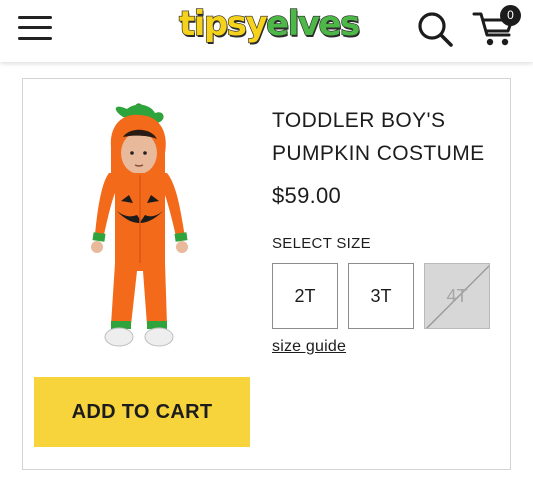  What do you see at coordinates (307, 195) in the screenshot?
I see `product-price: $59.00` at bounding box center [307, 195].